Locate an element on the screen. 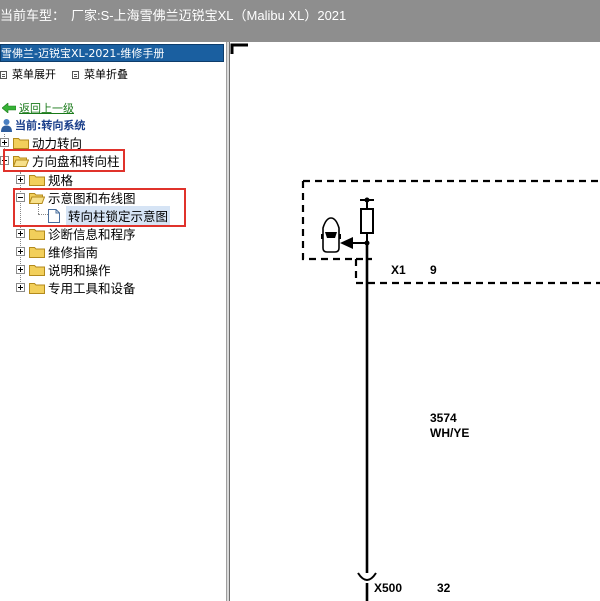 Image resolution: width=600 pixels, height=601 pixels. tree-item-special-tools: 专用工具和设备 is located at coordinates (76, 287).